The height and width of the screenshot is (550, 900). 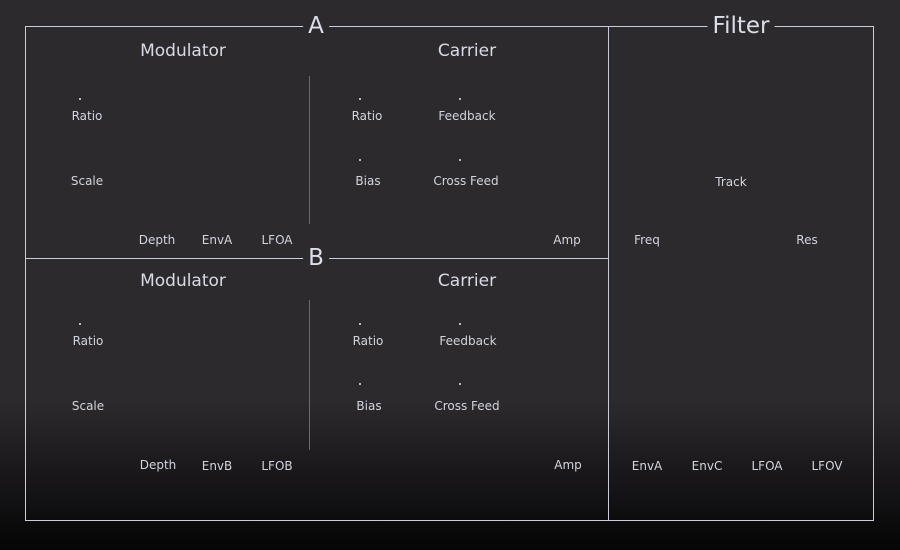 What do you see at coordinates (88, 406) in the screenshot?
I see `b-mod-scale-label: Scale` at bounding box center [88, 406].